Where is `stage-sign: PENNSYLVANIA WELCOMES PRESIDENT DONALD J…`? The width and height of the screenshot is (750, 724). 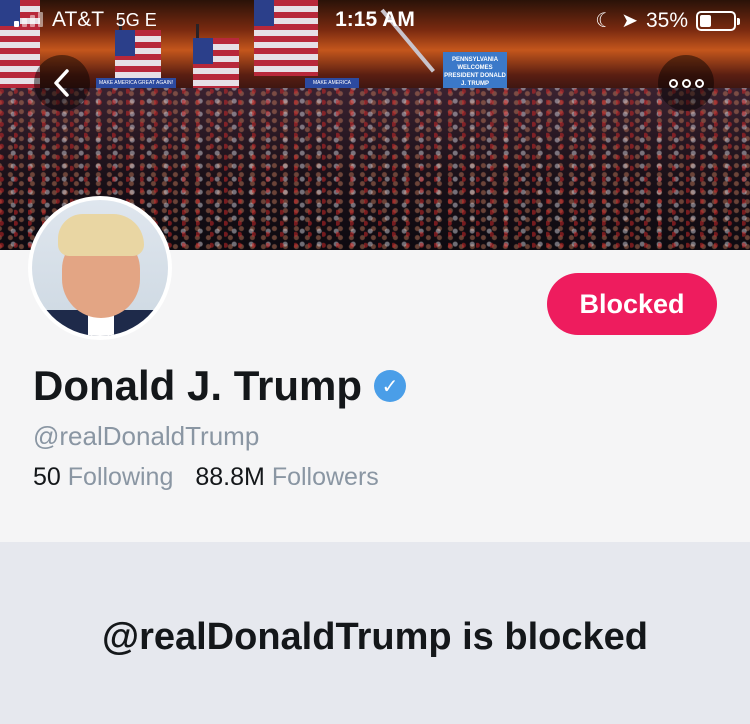 stage-sign: PENNSYLVANIA WELCOMES PRESIDENT DONALD J… is located at coordinates (475, 72).